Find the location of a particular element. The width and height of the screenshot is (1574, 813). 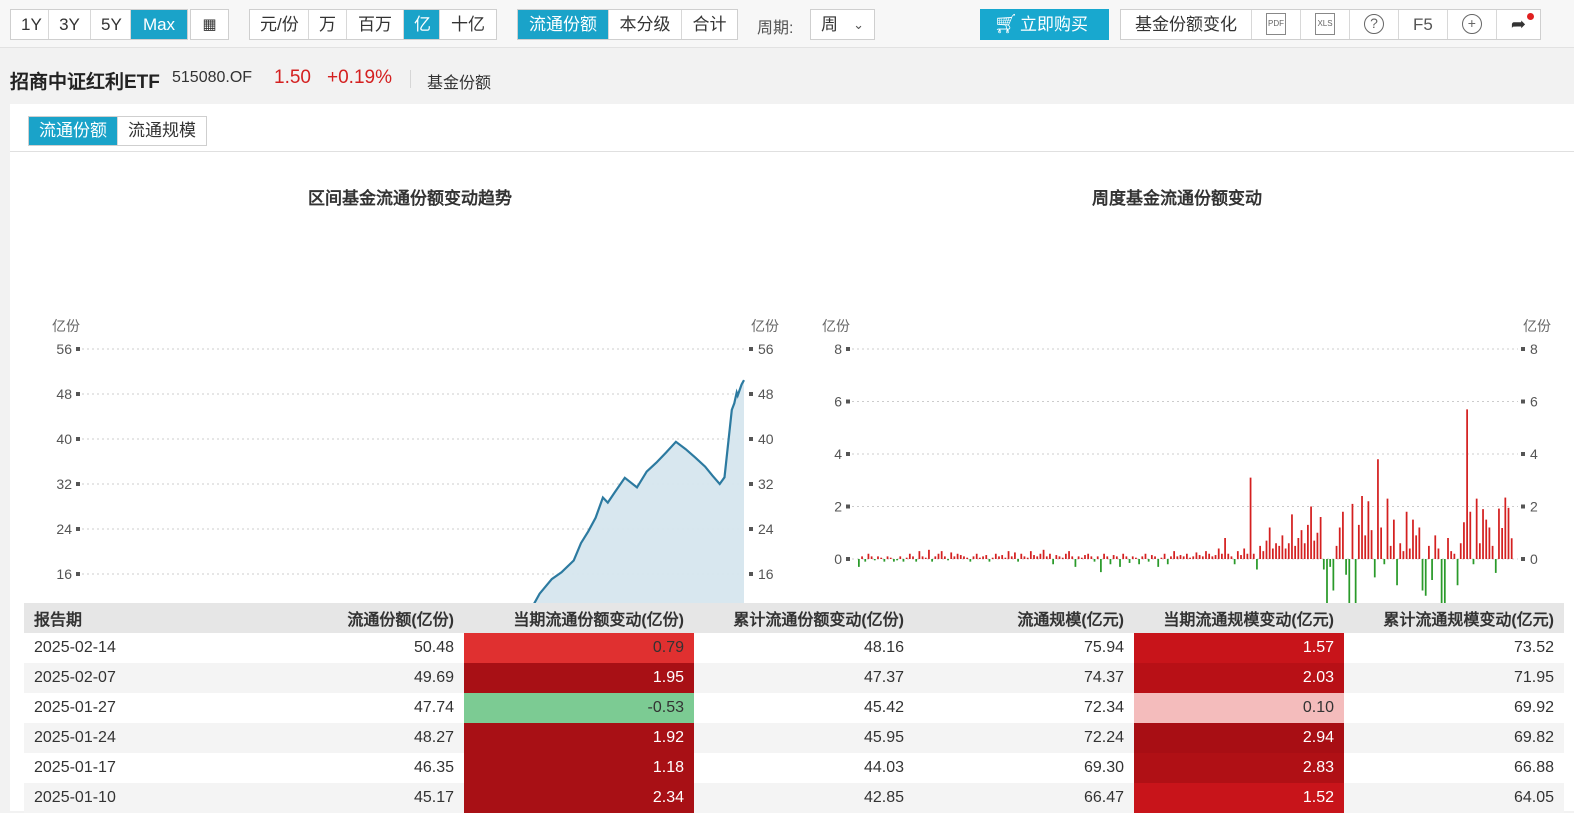

right-chart-ytick-mark-right is located at coordinates (1523, 349).